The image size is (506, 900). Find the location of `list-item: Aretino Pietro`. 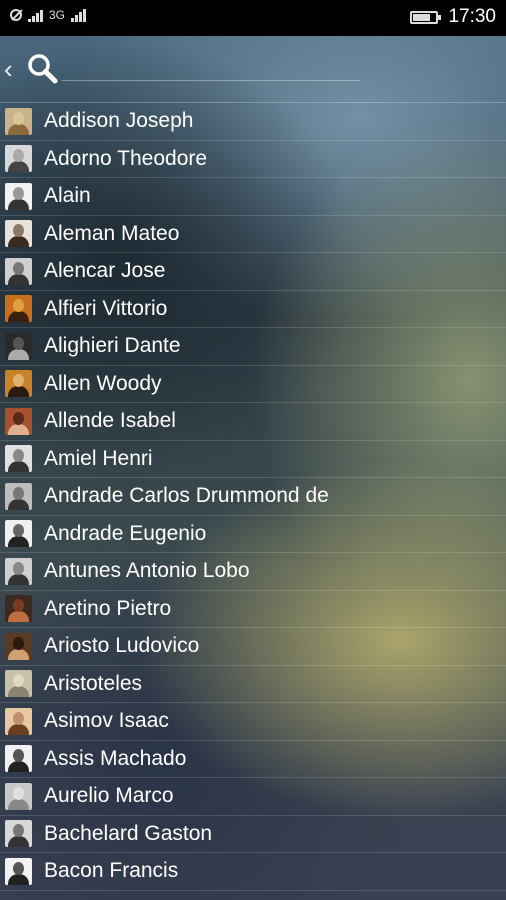

list-item: Aretino Pietro is located at coordinates (253, 609).